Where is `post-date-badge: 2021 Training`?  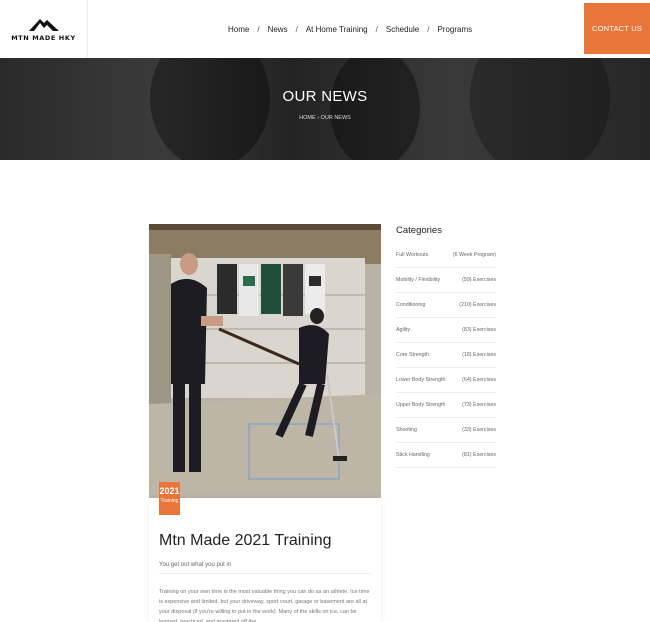 post-date-badge: 2021 Training is located at coordinates (169, 498).